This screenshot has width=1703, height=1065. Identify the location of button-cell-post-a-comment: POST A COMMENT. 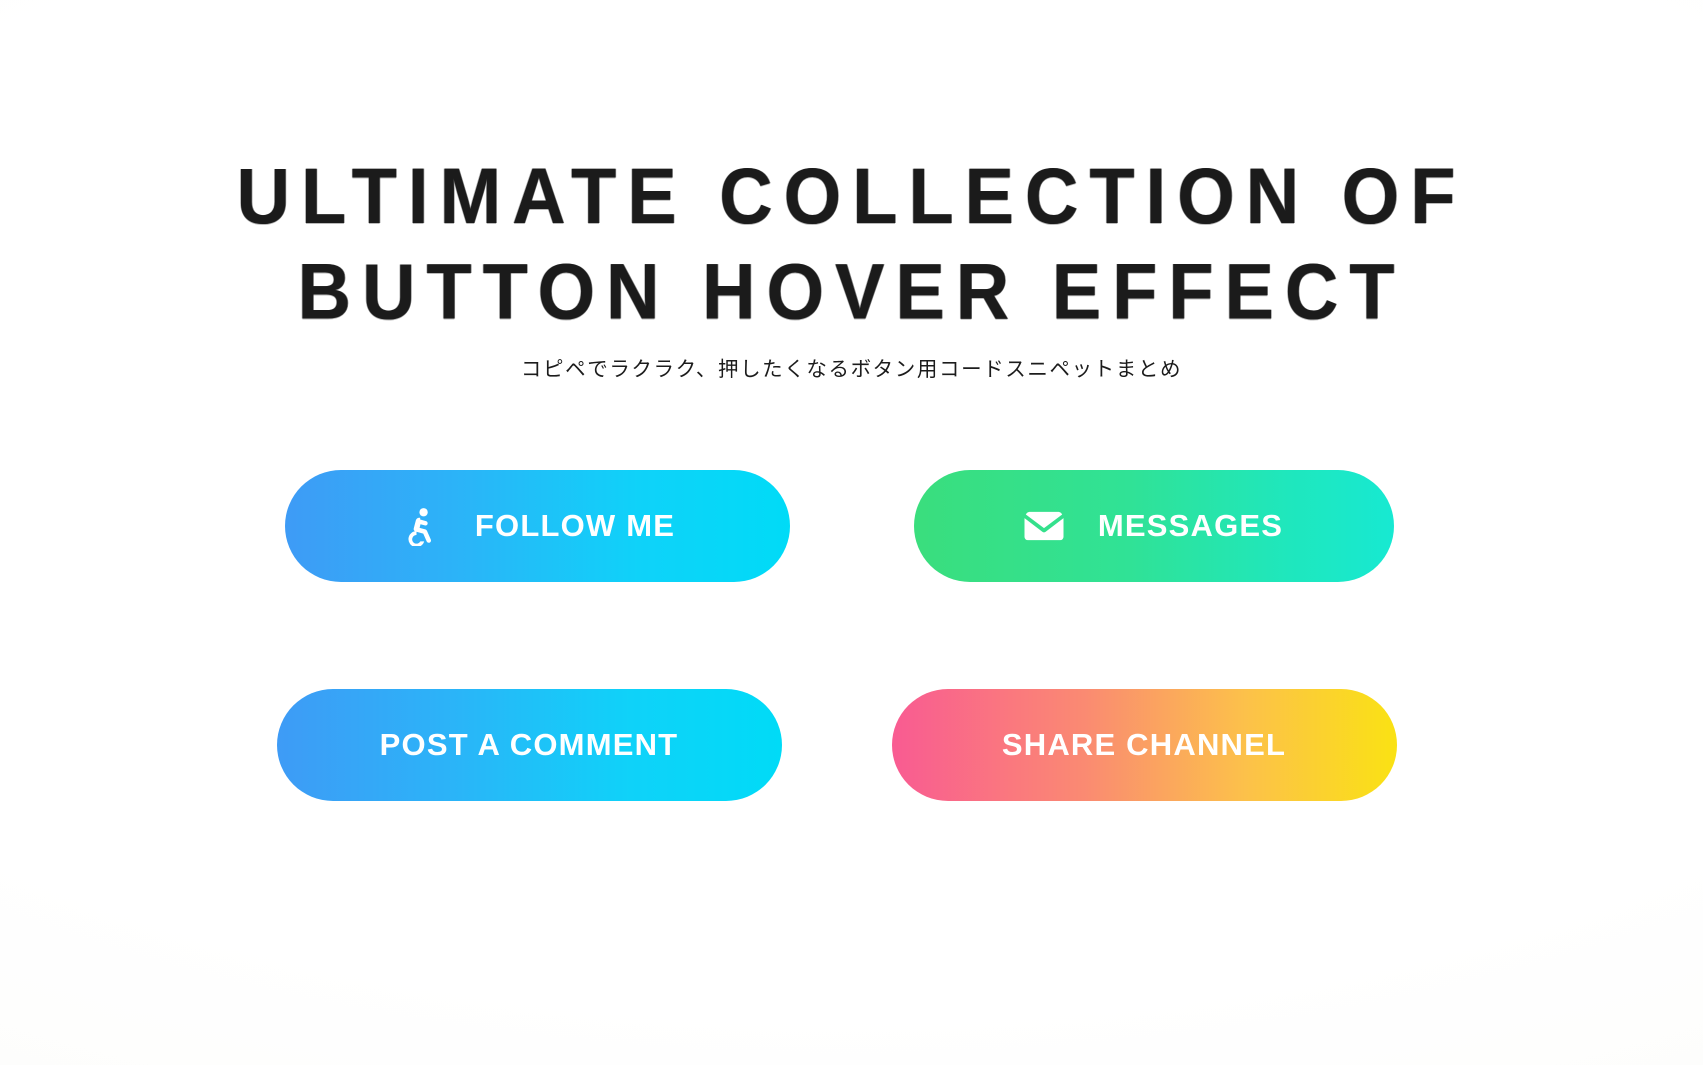
(529, 745).